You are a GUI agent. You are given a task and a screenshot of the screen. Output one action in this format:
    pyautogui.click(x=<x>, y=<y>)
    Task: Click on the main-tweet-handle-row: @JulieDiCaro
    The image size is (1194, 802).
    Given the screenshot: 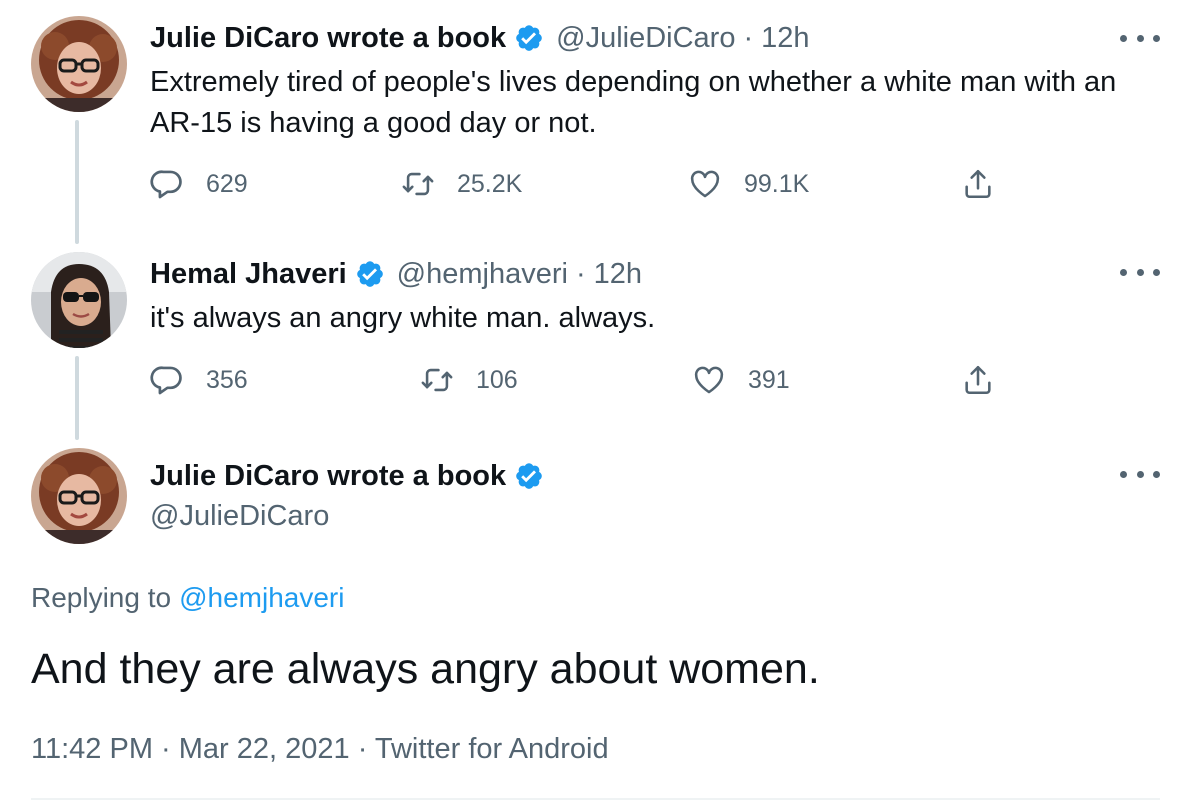 What is the action you would take?
    pyautogui.click(x=239, y=516)
    